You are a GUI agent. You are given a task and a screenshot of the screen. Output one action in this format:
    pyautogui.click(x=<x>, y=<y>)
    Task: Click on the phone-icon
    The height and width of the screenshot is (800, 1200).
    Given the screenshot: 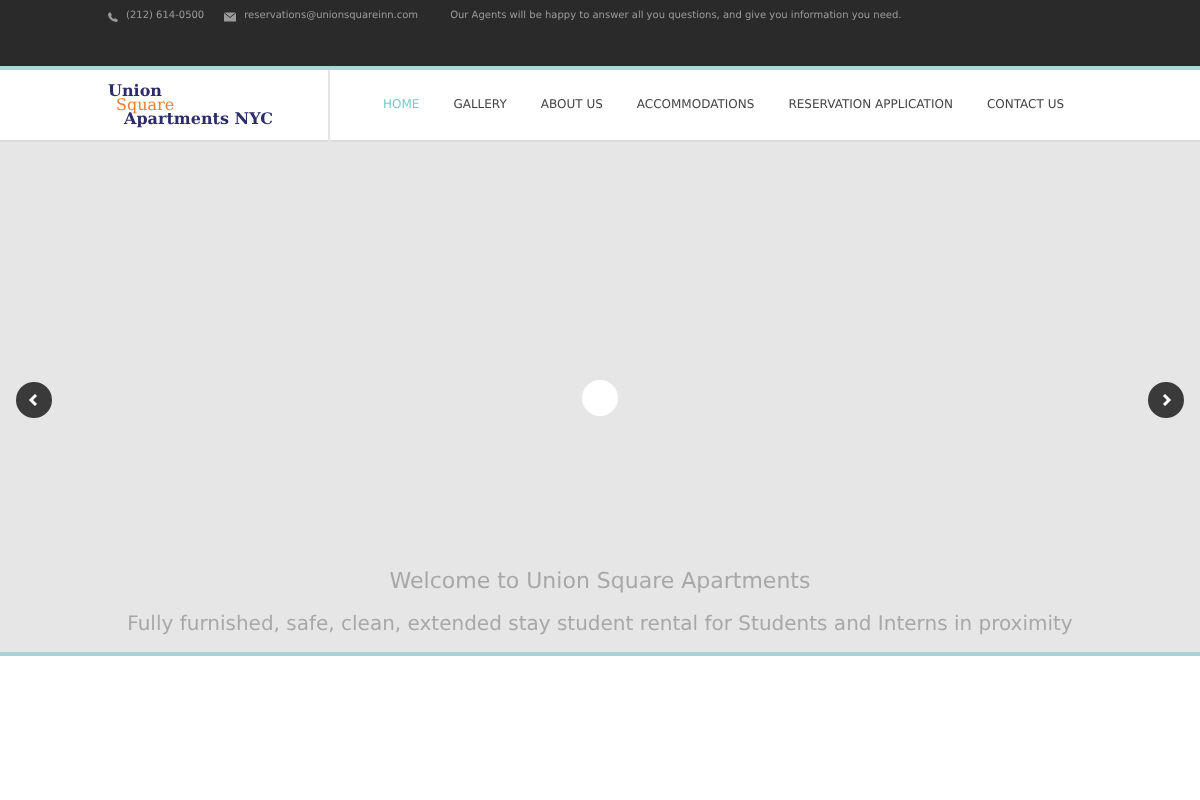 What is the action you would take?
    pyautogui.click(x=113, y=16)
    